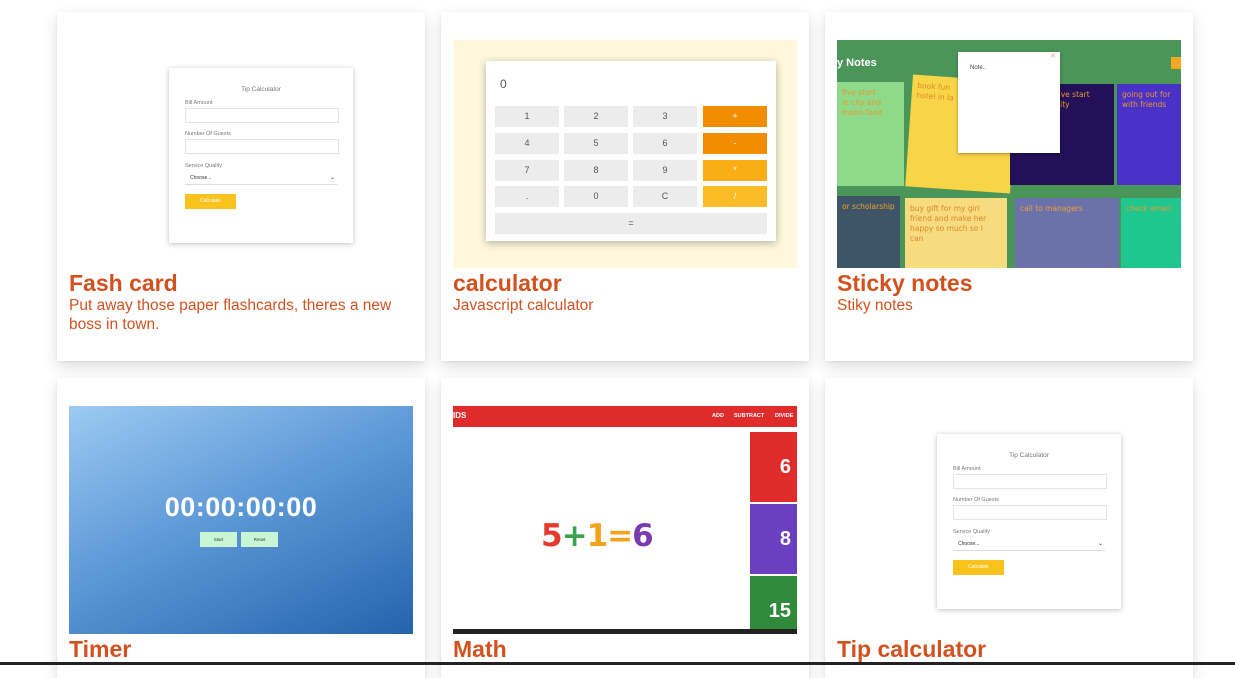  What do you see at coordinates (735, 170) in the screenshot?
I see `calculator-key: *` at bounding box center [735, 170].